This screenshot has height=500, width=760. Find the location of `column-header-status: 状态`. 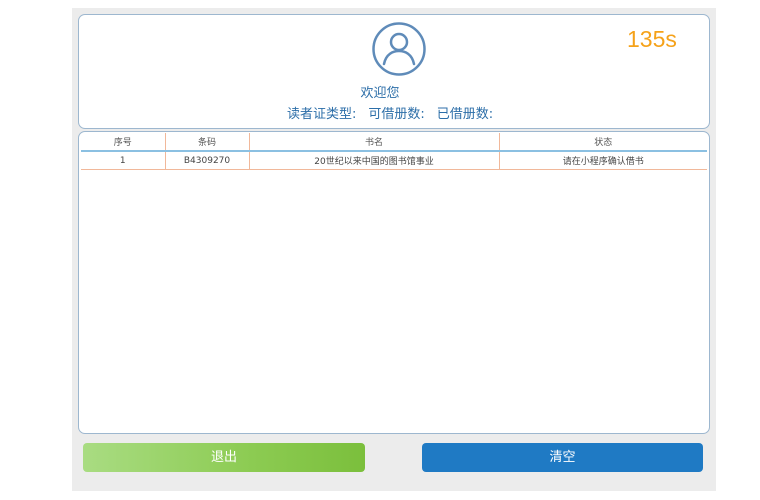

column-header-status: 状态 is located at coordinates (603, 142).